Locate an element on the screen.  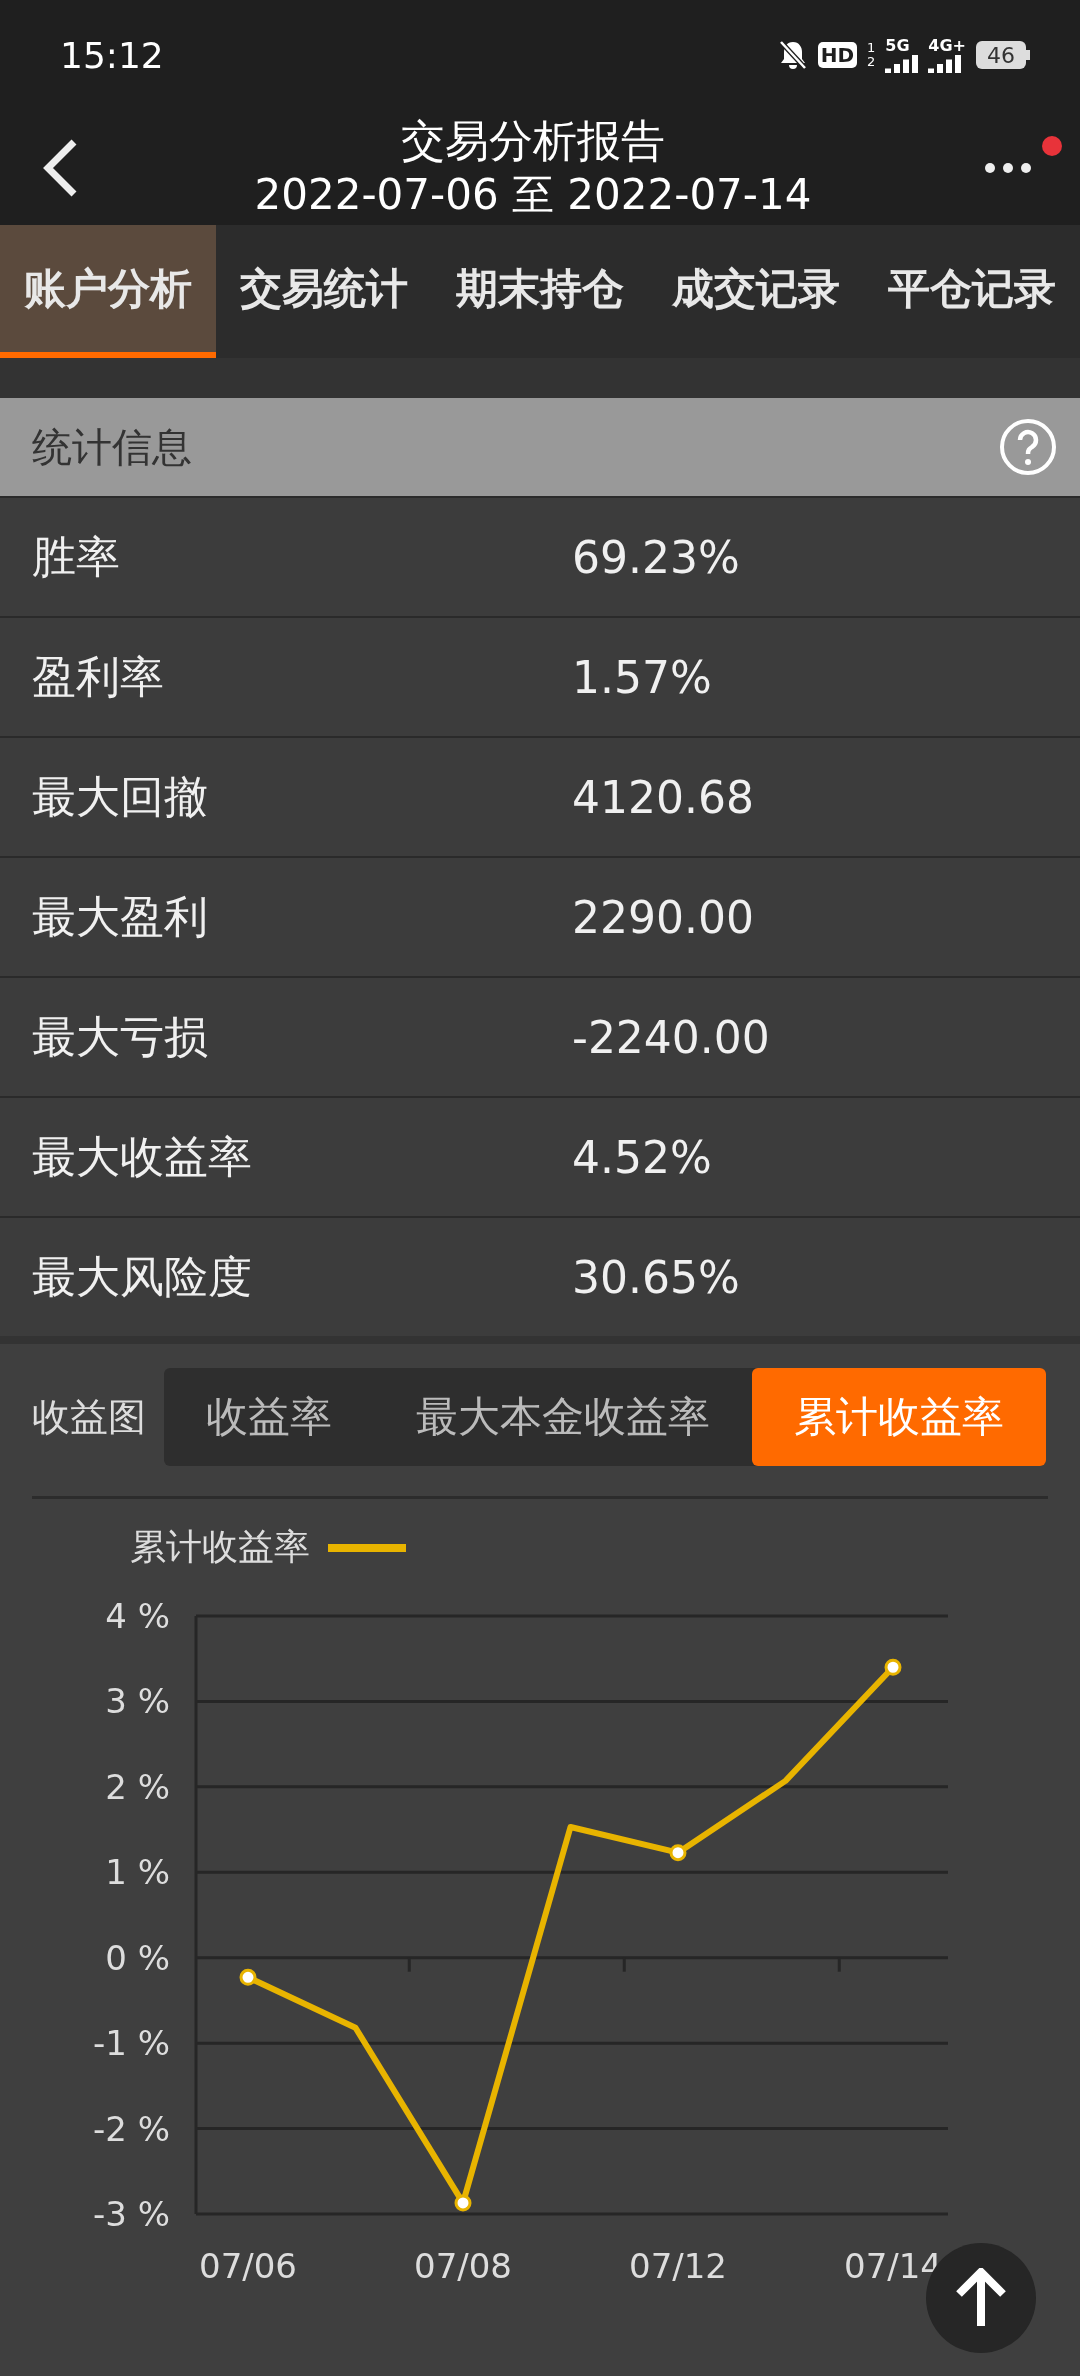
stat-value: 1.57% is located at coordinates (642, 677).